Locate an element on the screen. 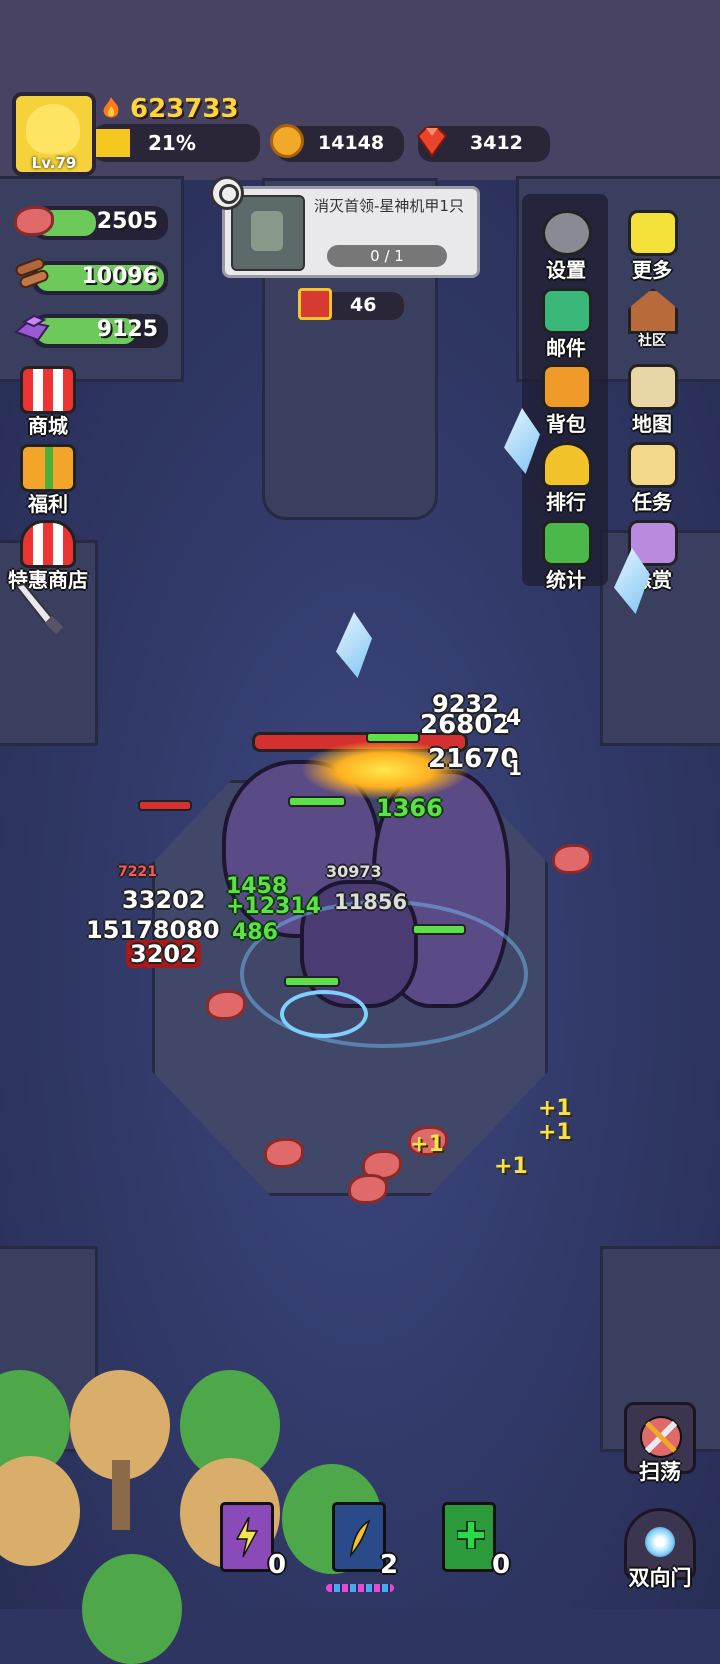 Image resolution: width=720 pixels, height=1664 pixels. coin-amount: 14148 is located at coordinates (351, 143).